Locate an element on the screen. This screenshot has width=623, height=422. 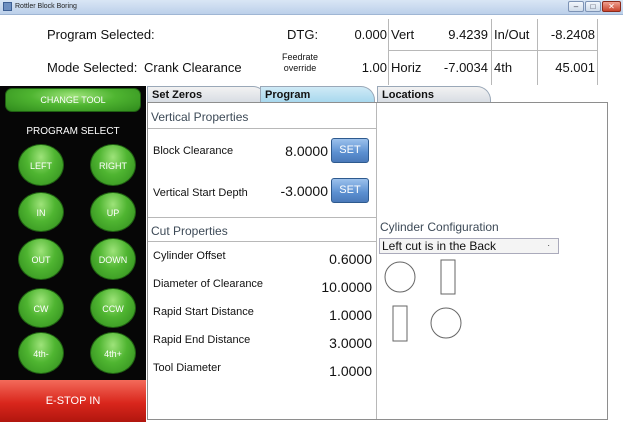
fourth-minus-button: 4th- is located at coordinates (41, 353).